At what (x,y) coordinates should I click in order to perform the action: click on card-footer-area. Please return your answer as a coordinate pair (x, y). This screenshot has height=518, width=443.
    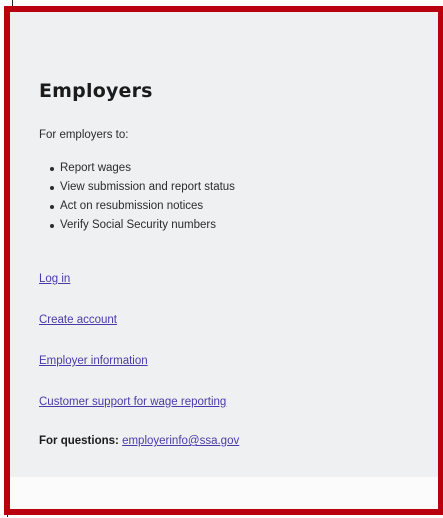
    Looking at the image, I should click on (224, 493).